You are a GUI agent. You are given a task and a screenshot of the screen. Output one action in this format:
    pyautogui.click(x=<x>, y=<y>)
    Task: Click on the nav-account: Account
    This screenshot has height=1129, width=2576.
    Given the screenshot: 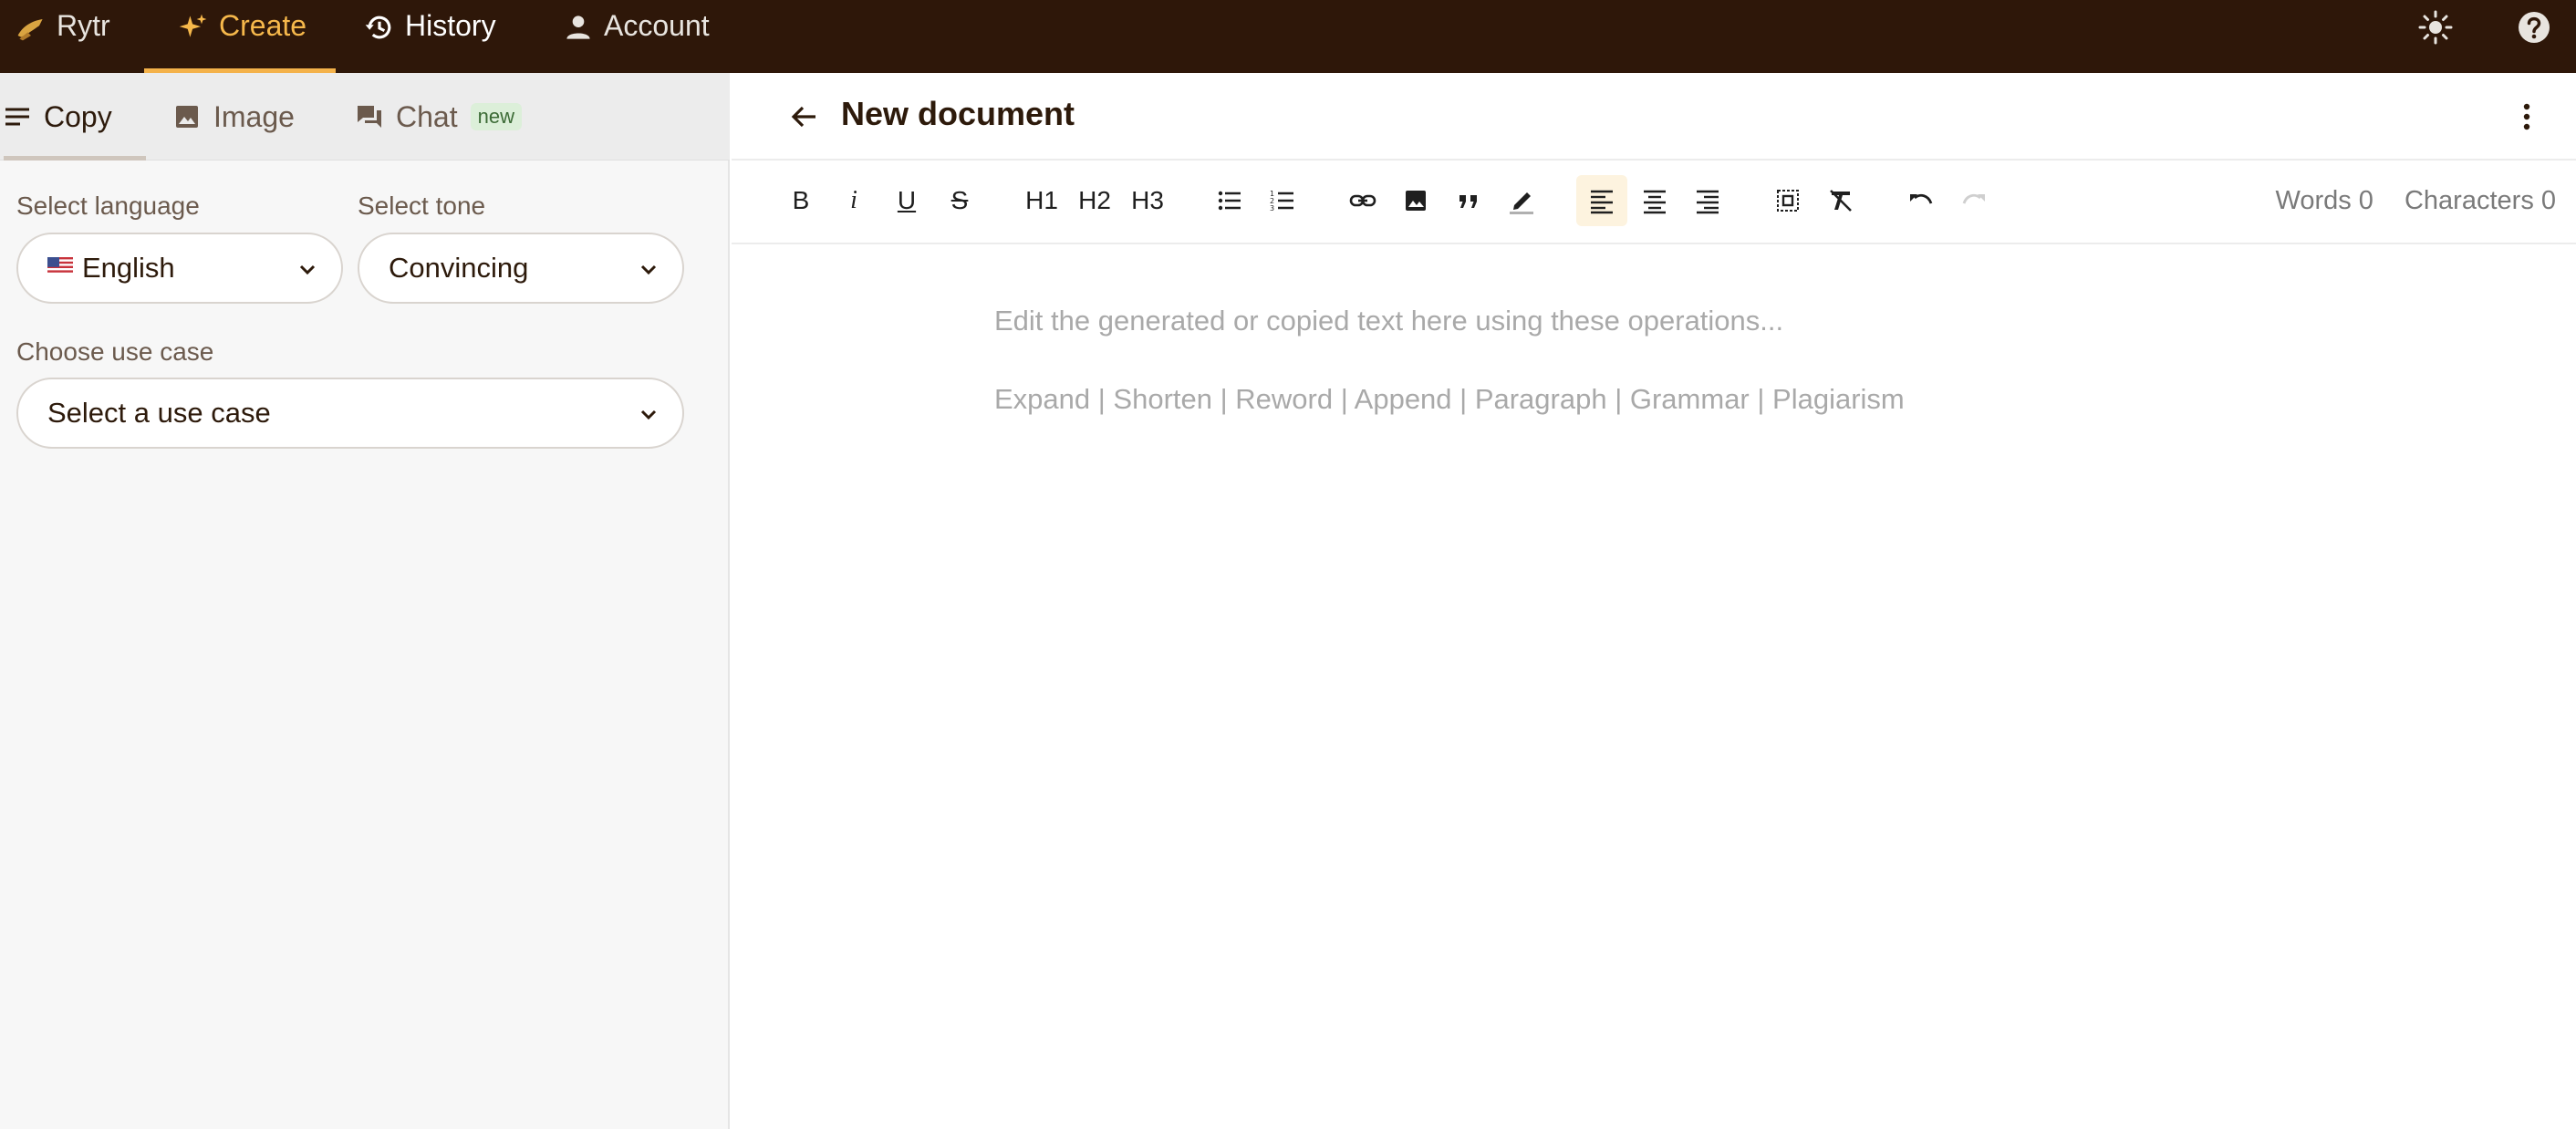 What is the action you would take?
    pyautogui.click(x=635, y=36)
    